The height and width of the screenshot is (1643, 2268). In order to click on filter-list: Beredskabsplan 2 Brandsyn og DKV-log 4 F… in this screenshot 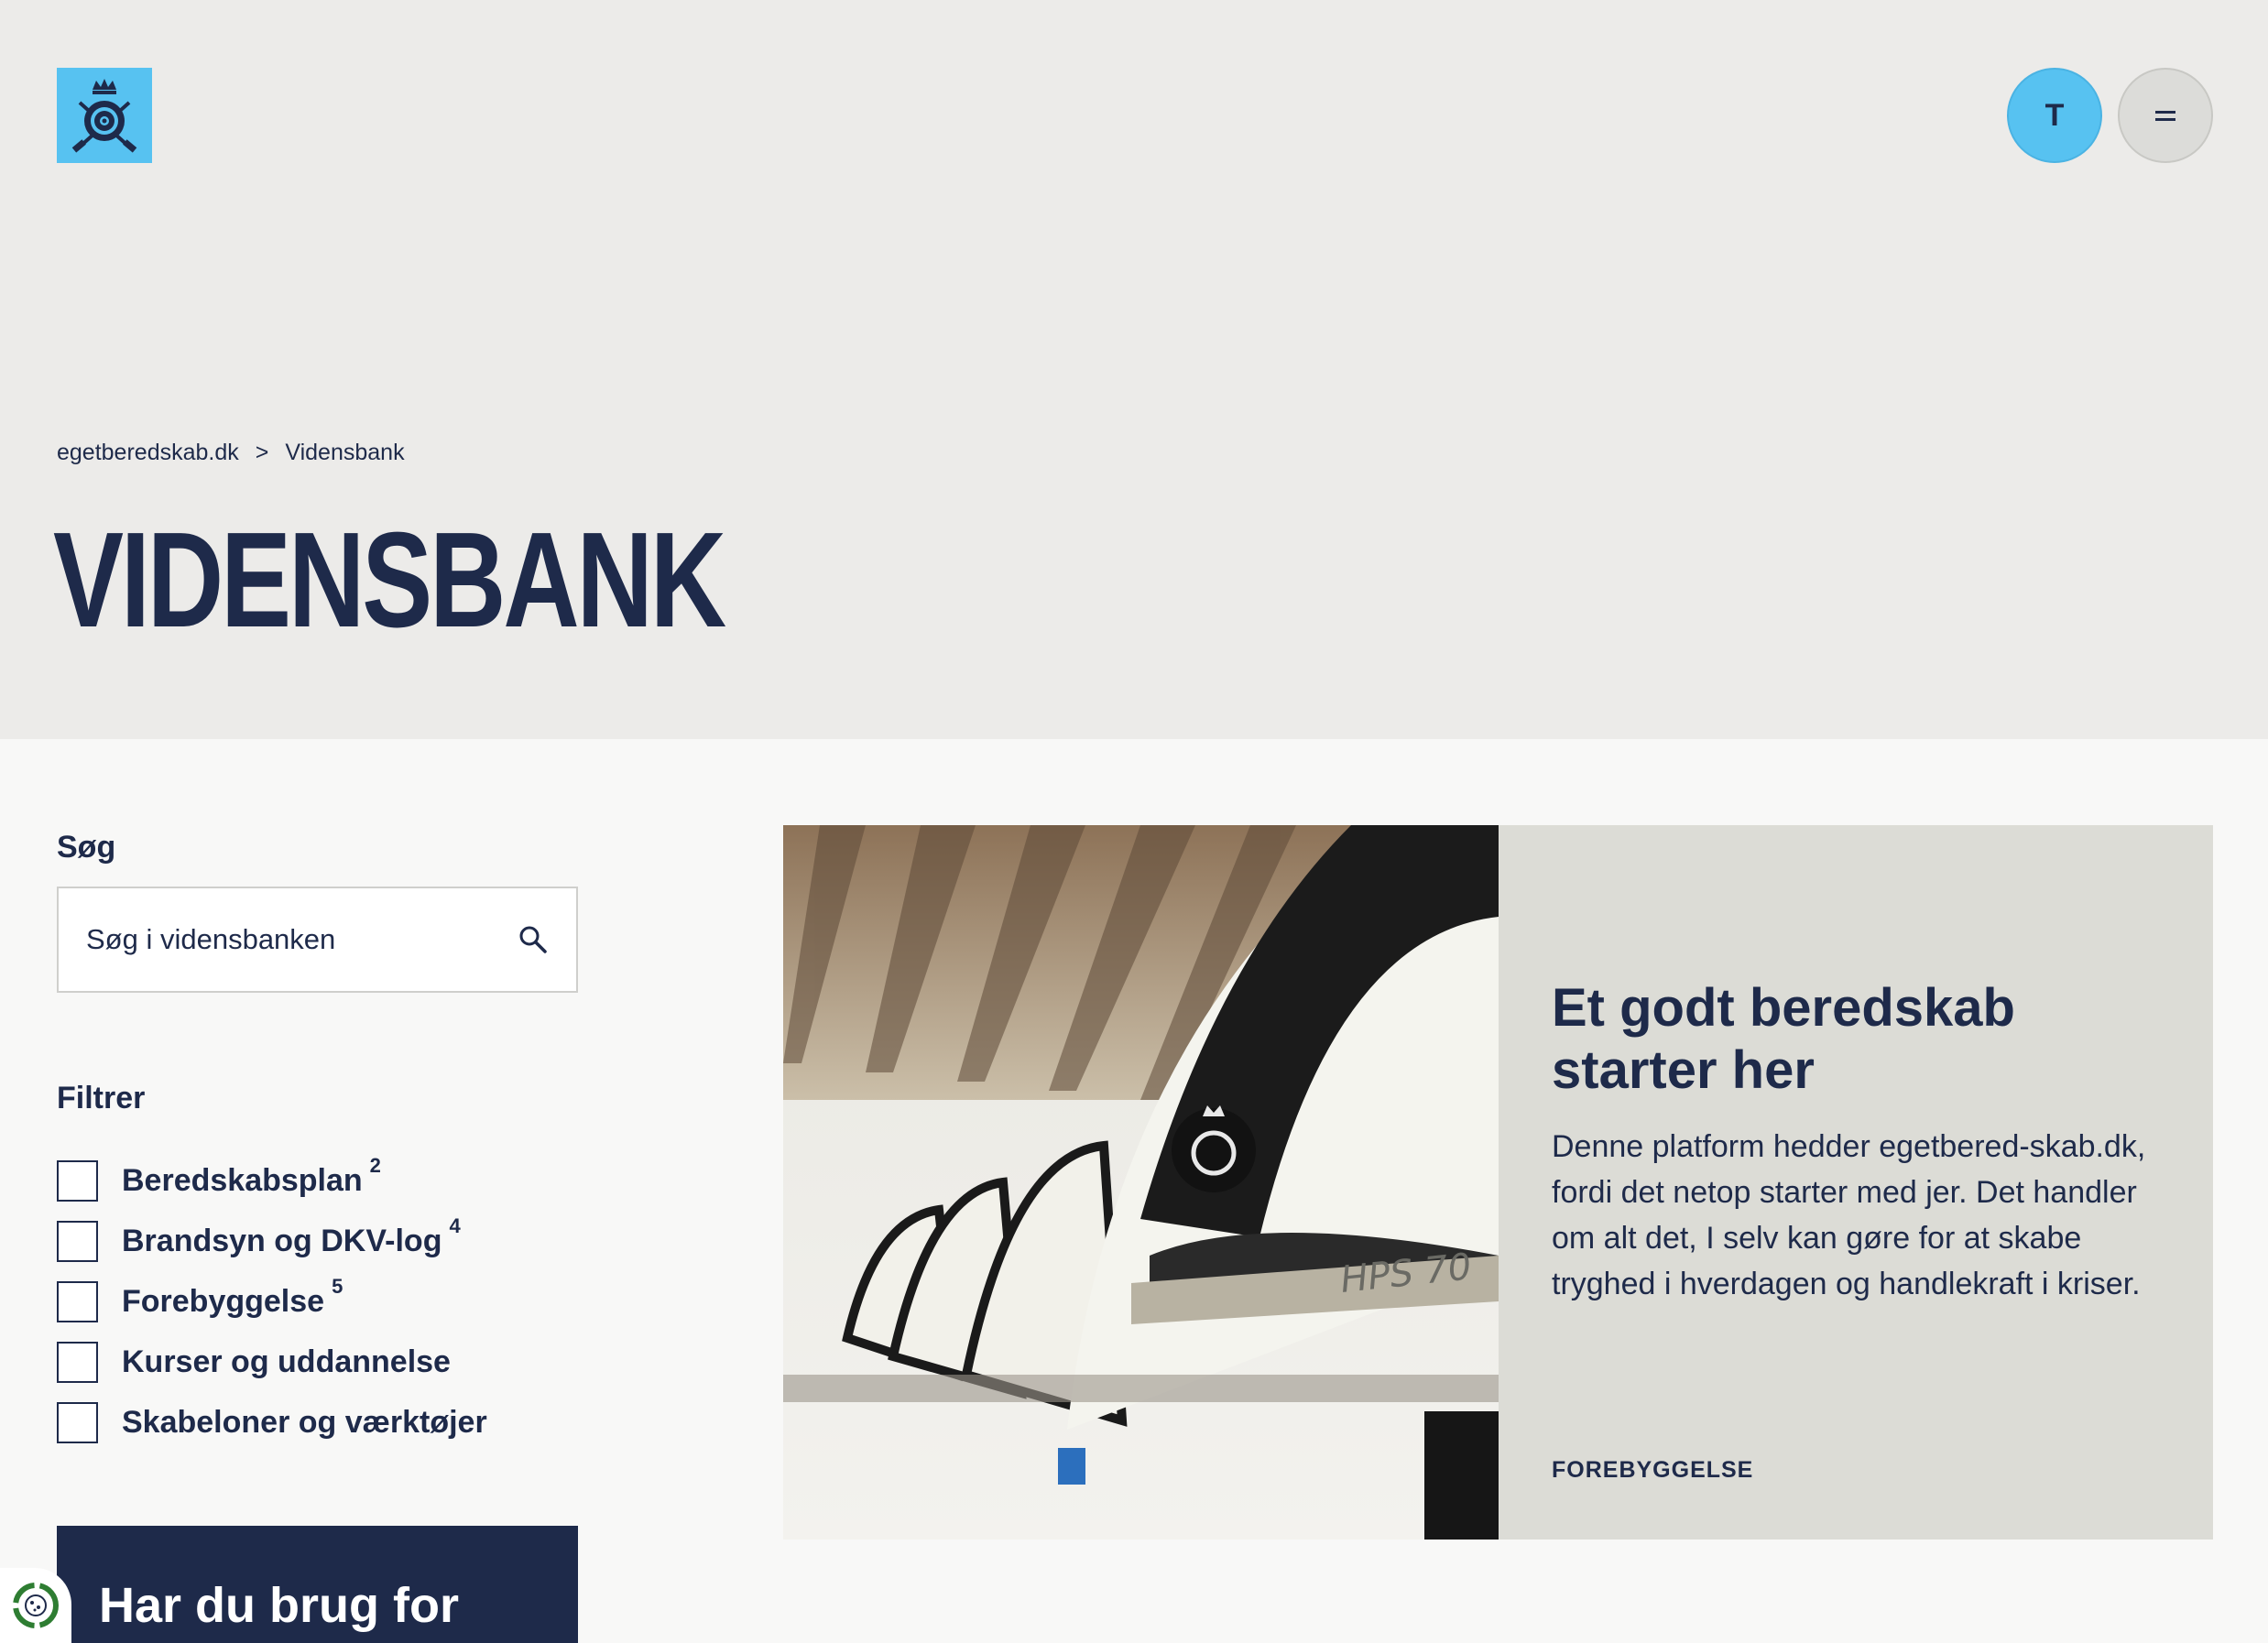, I will do `click(272, 1302)`.